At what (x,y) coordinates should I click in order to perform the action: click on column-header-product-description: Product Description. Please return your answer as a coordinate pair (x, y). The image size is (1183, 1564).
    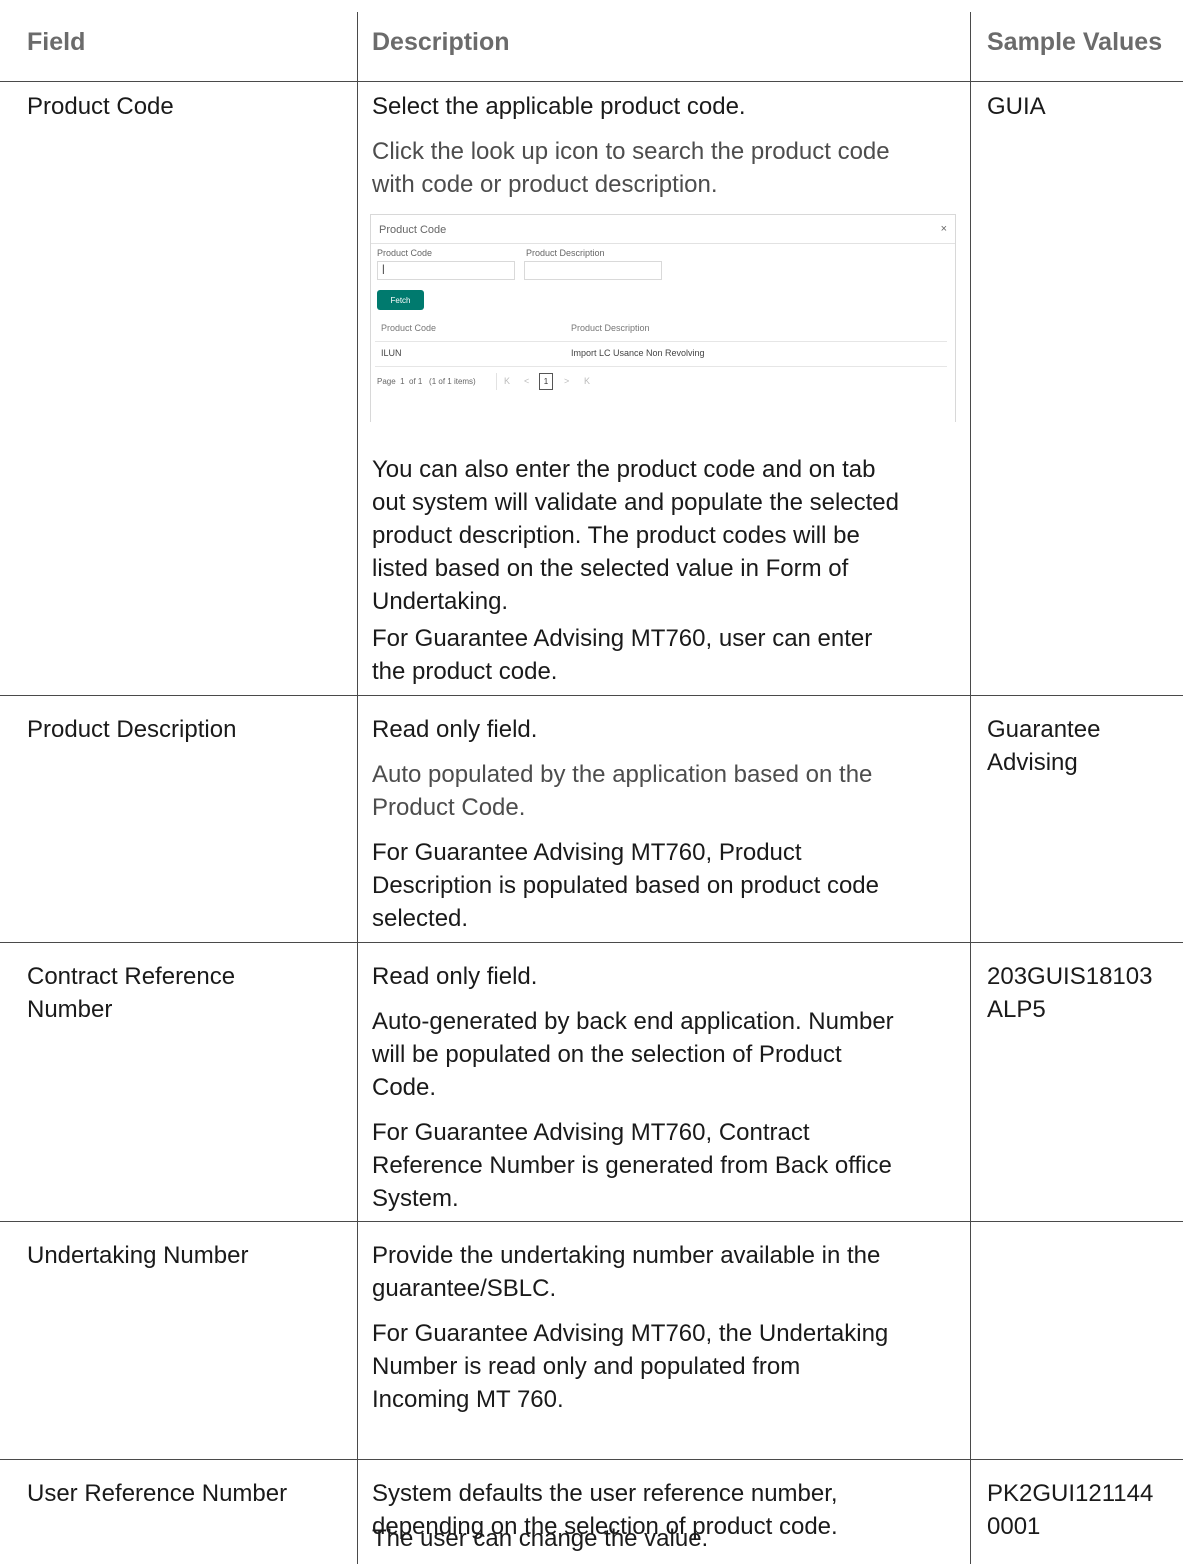
    Looking at the image, I should click on (610, 328).